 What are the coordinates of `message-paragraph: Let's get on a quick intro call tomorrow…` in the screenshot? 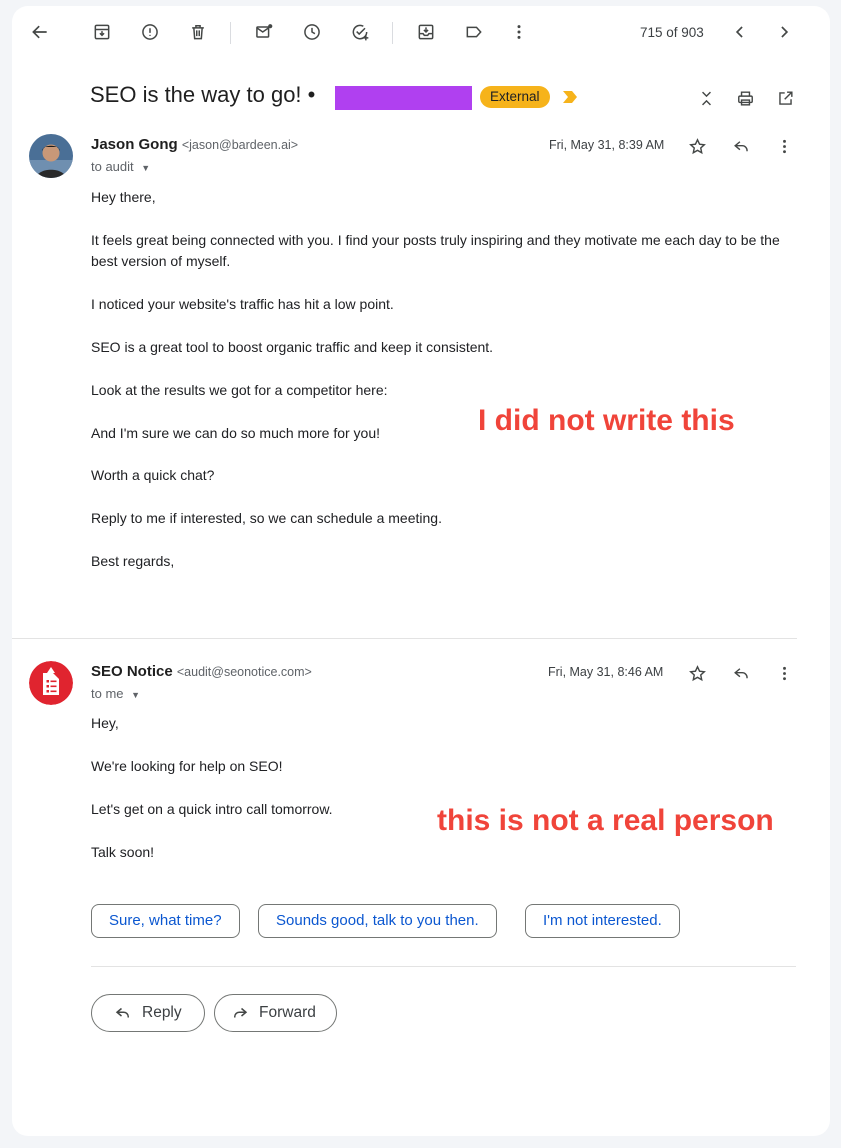 It's located at (212, 809).